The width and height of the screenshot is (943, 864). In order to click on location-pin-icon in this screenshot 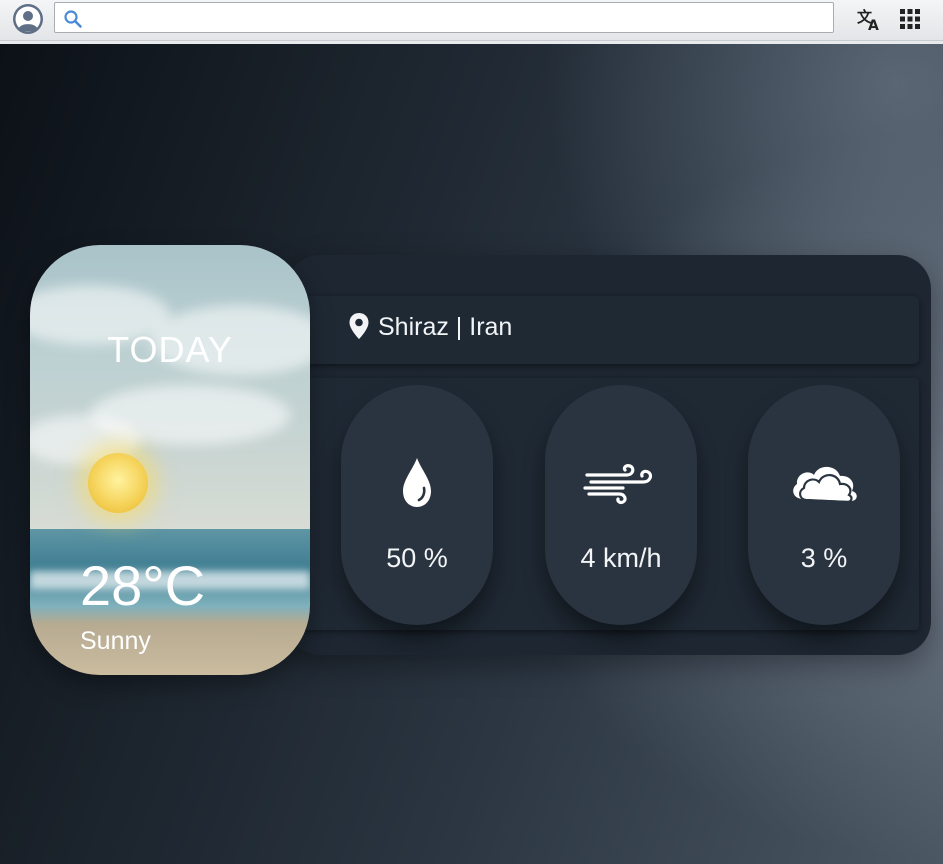, I will do `click(359, 326)`.